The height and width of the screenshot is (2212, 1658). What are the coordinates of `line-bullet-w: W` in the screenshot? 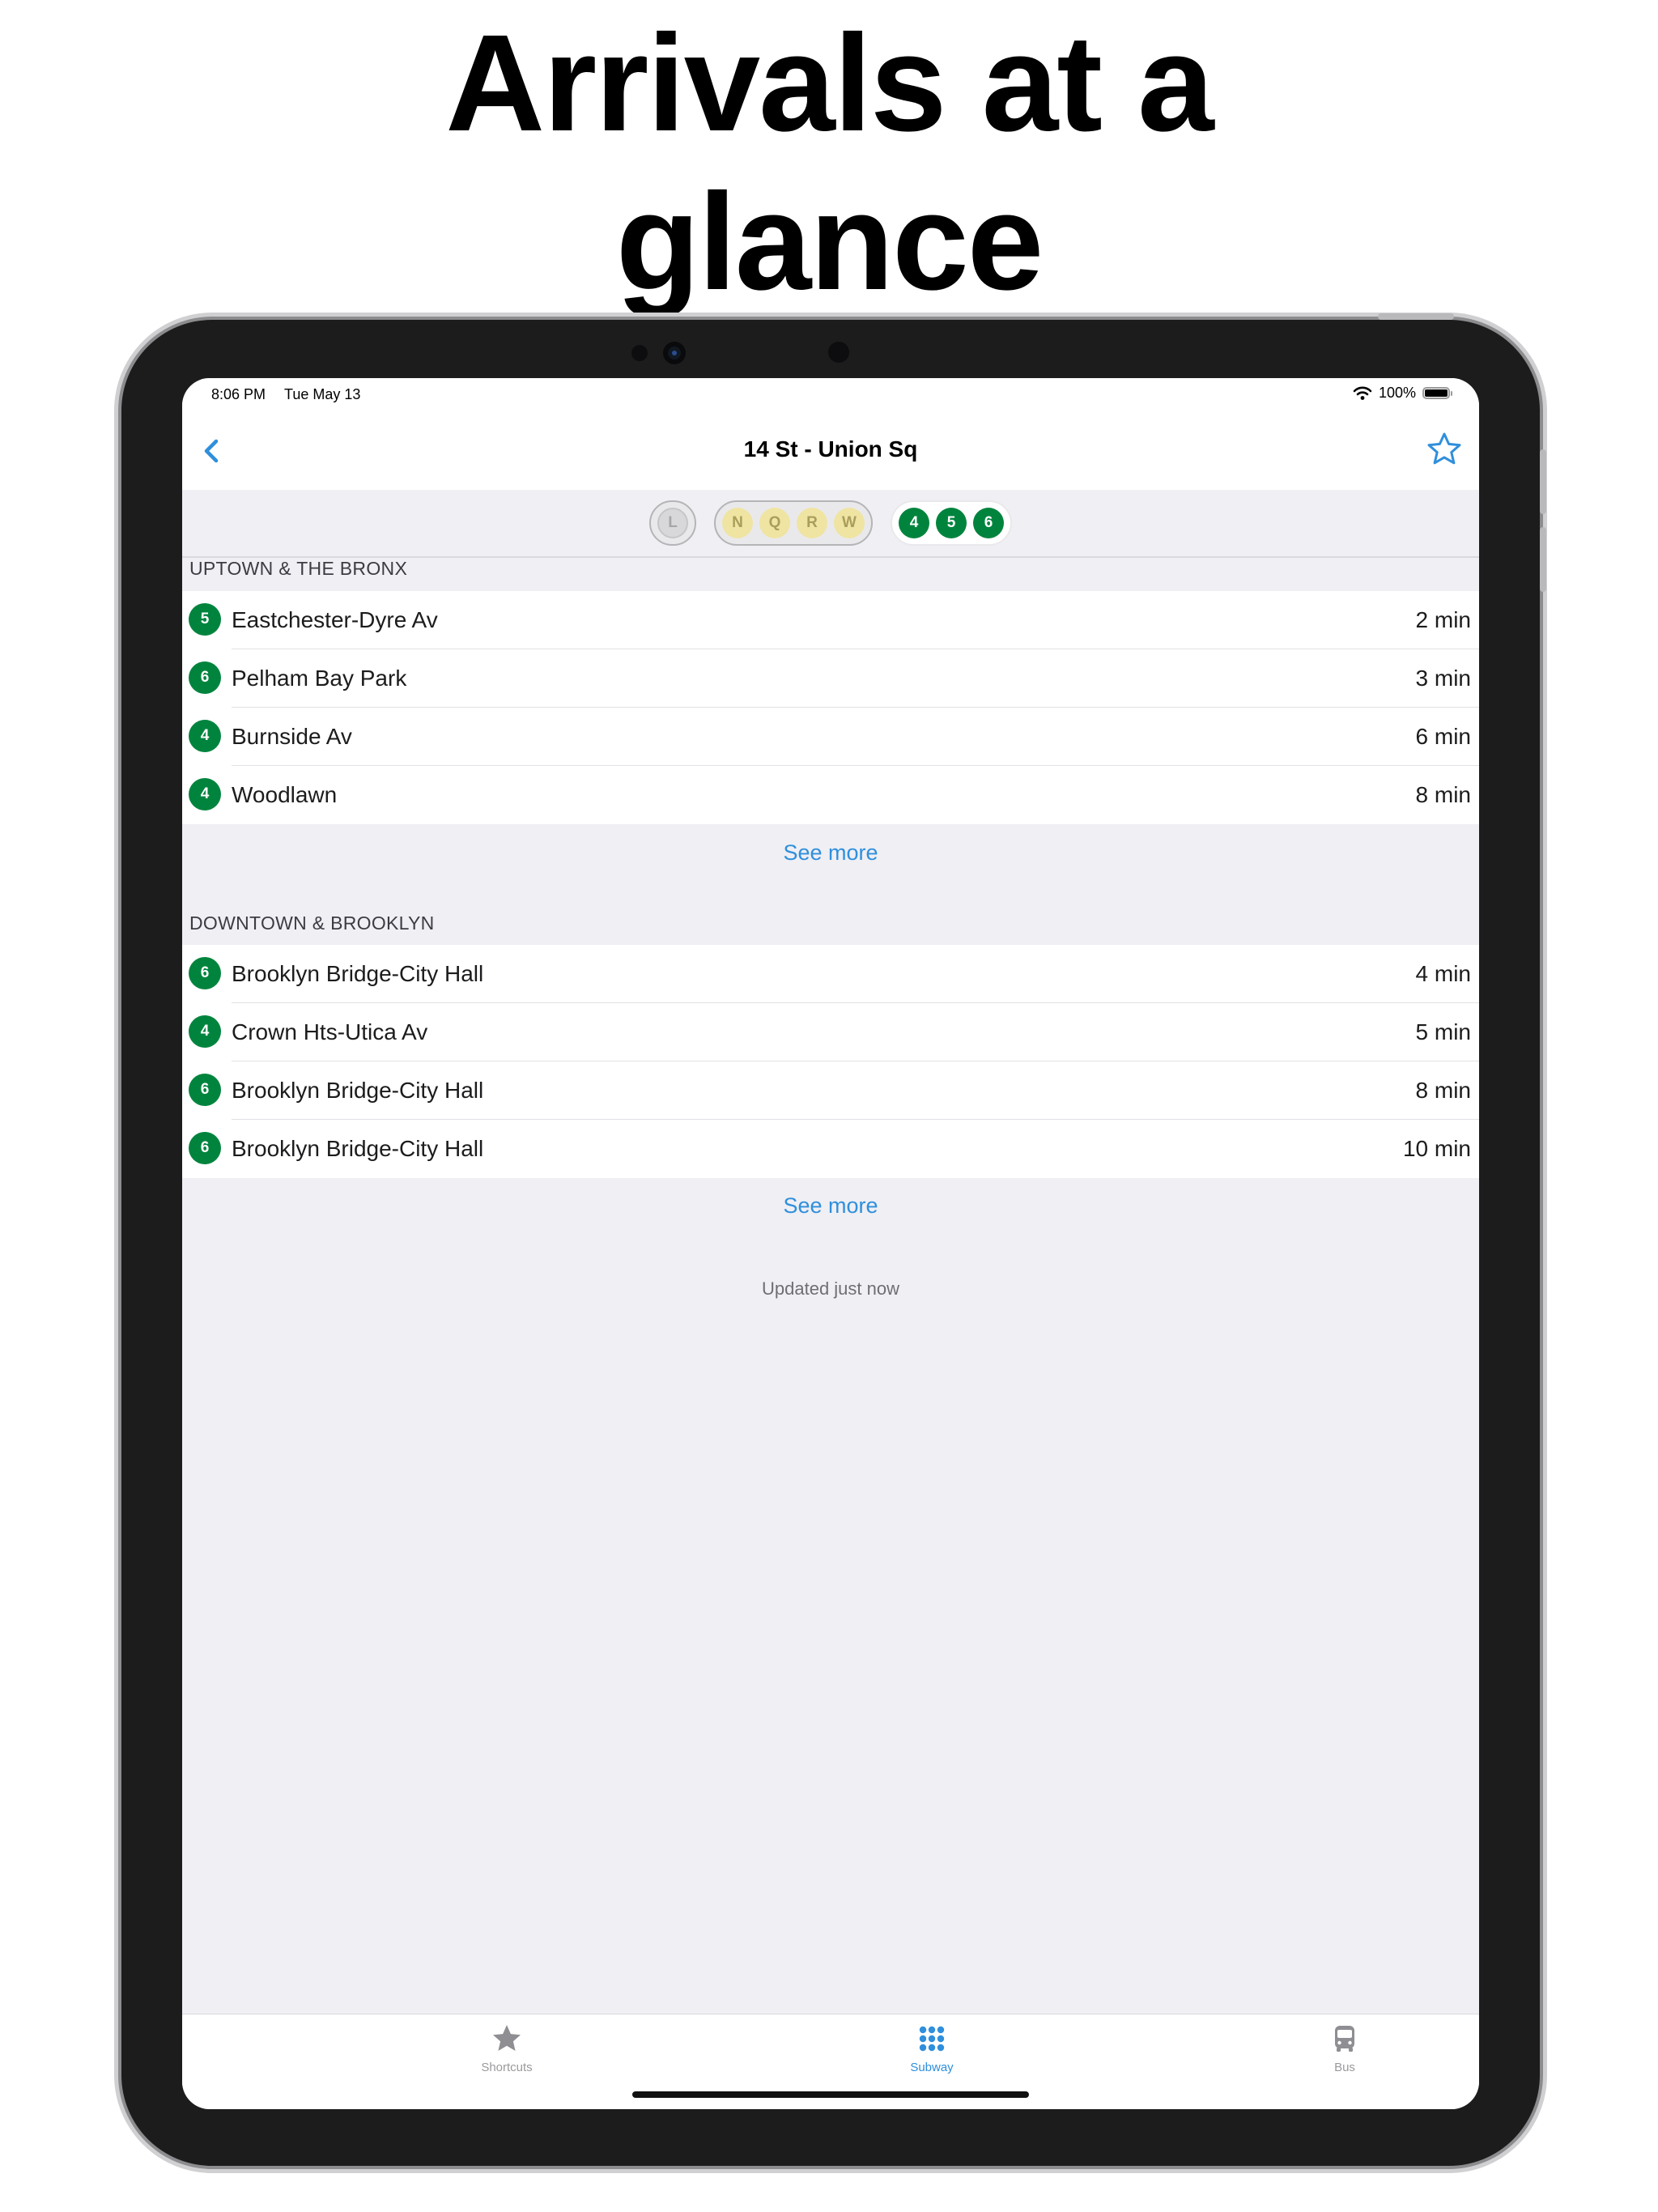 It's located at (849, 523).